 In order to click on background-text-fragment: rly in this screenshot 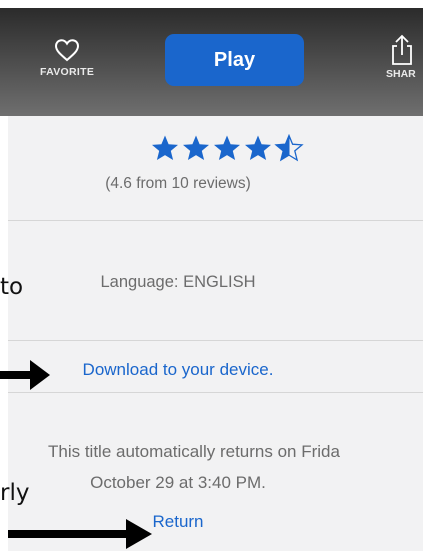, I will do `click(15, 493)`.